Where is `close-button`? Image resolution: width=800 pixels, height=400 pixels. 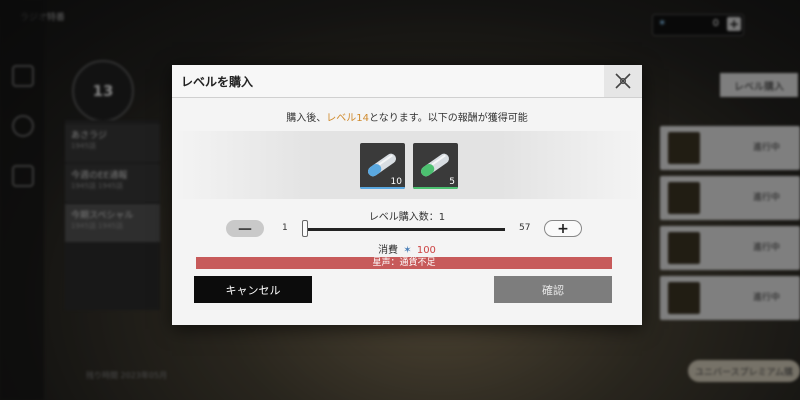 close-button is located at coordinates (623, 81).